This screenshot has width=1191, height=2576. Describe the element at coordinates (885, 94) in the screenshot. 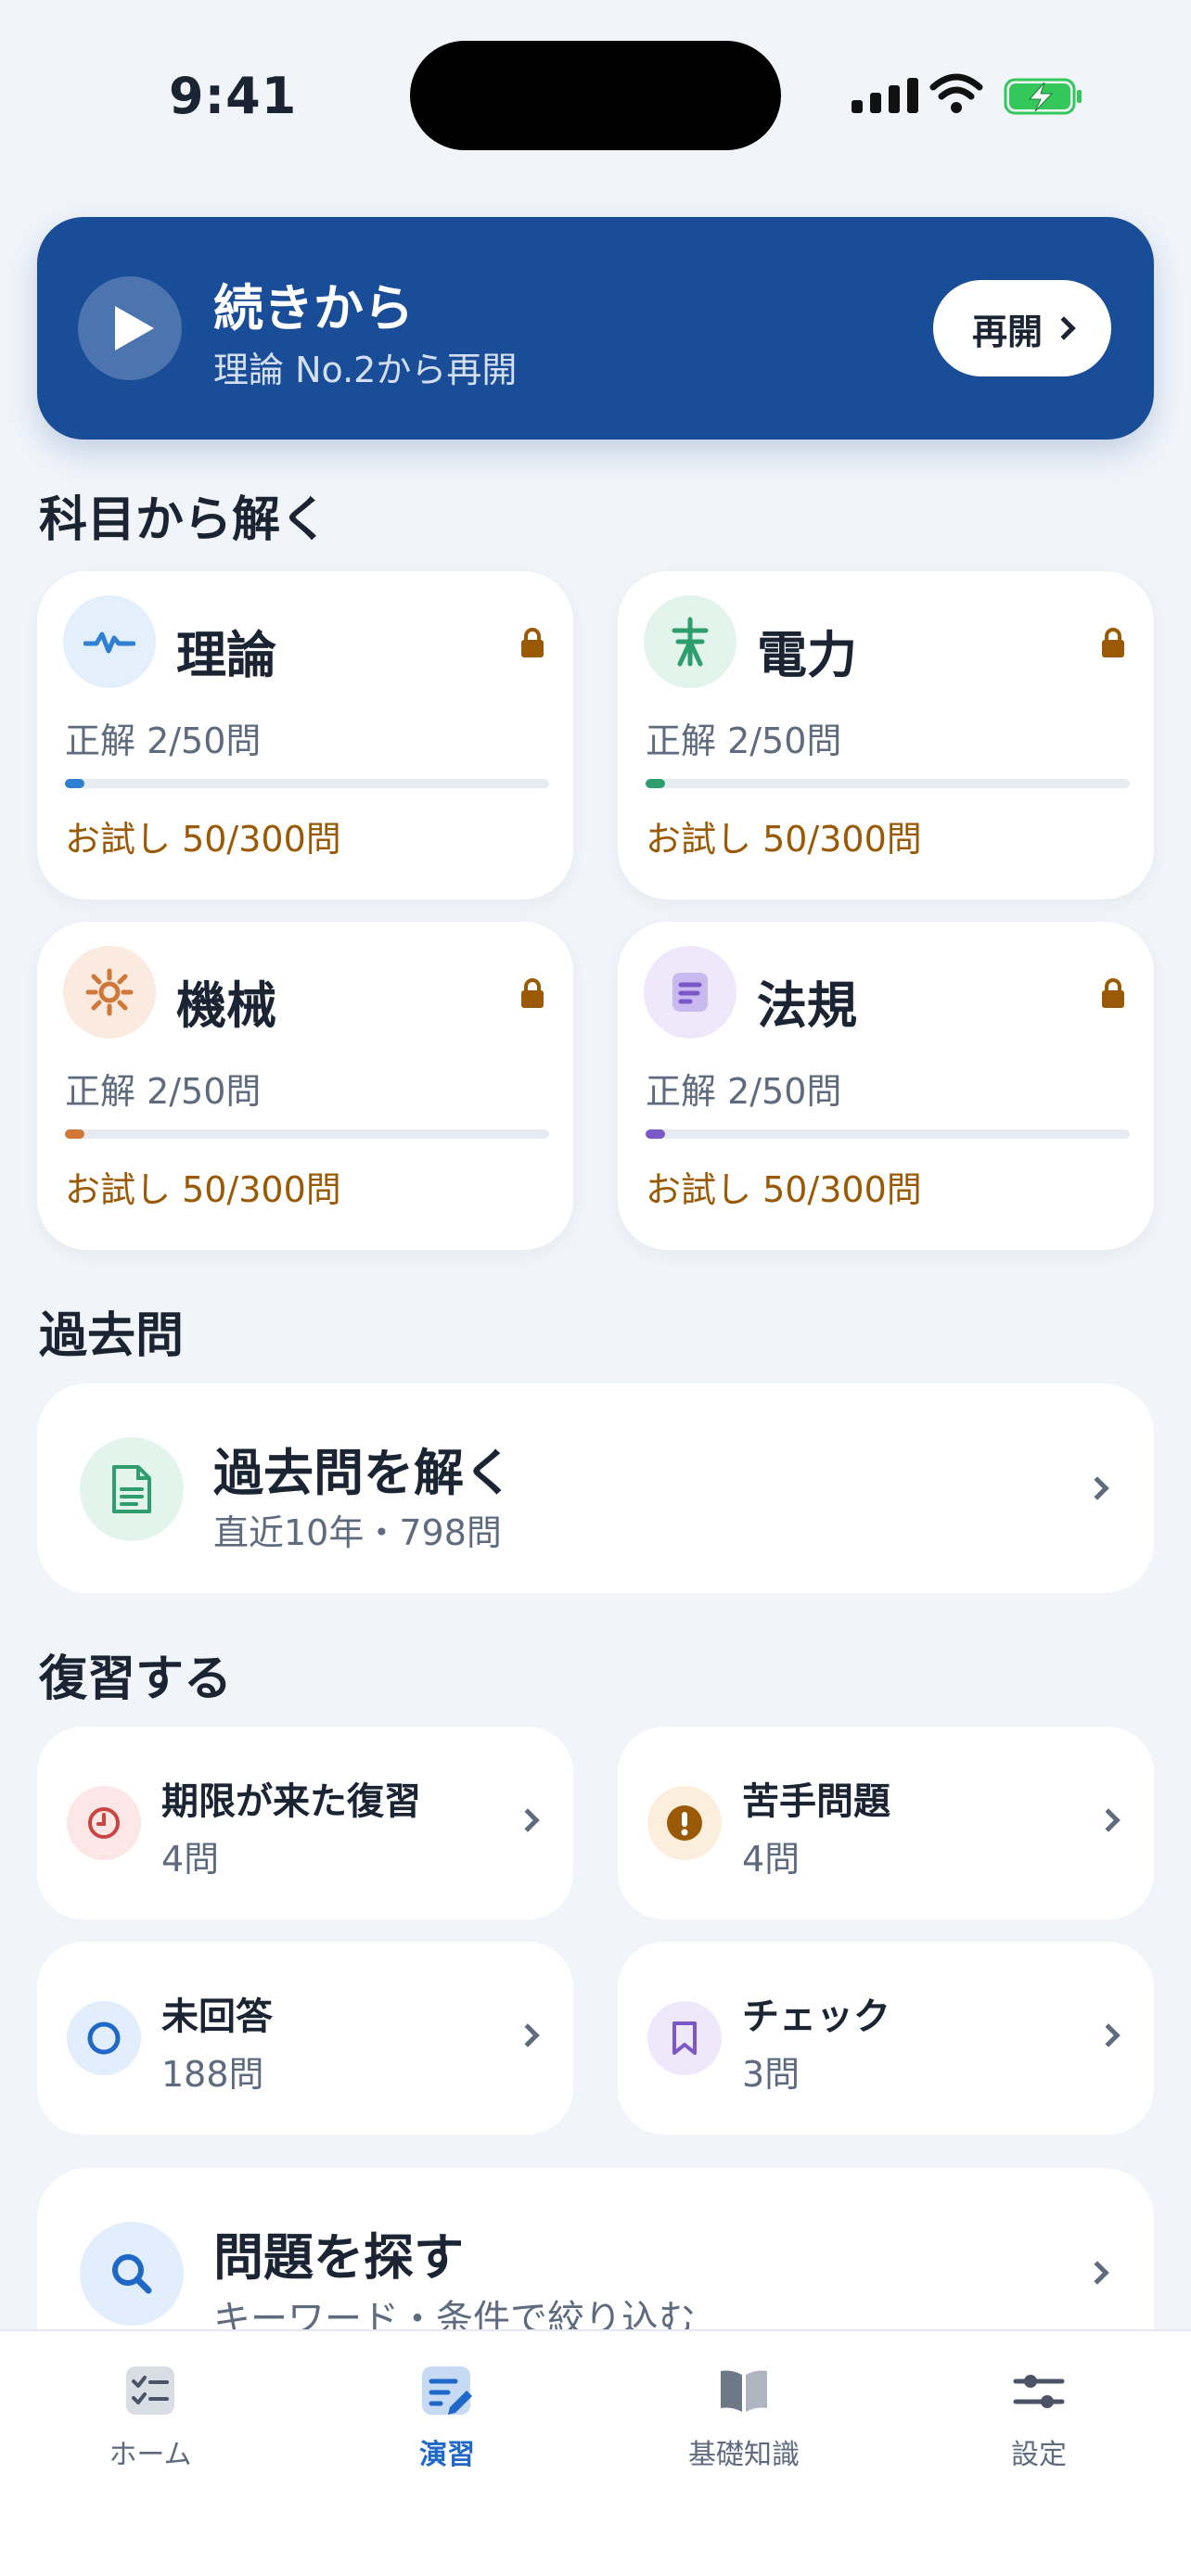

I see `cellular-signal-icon` at that location.